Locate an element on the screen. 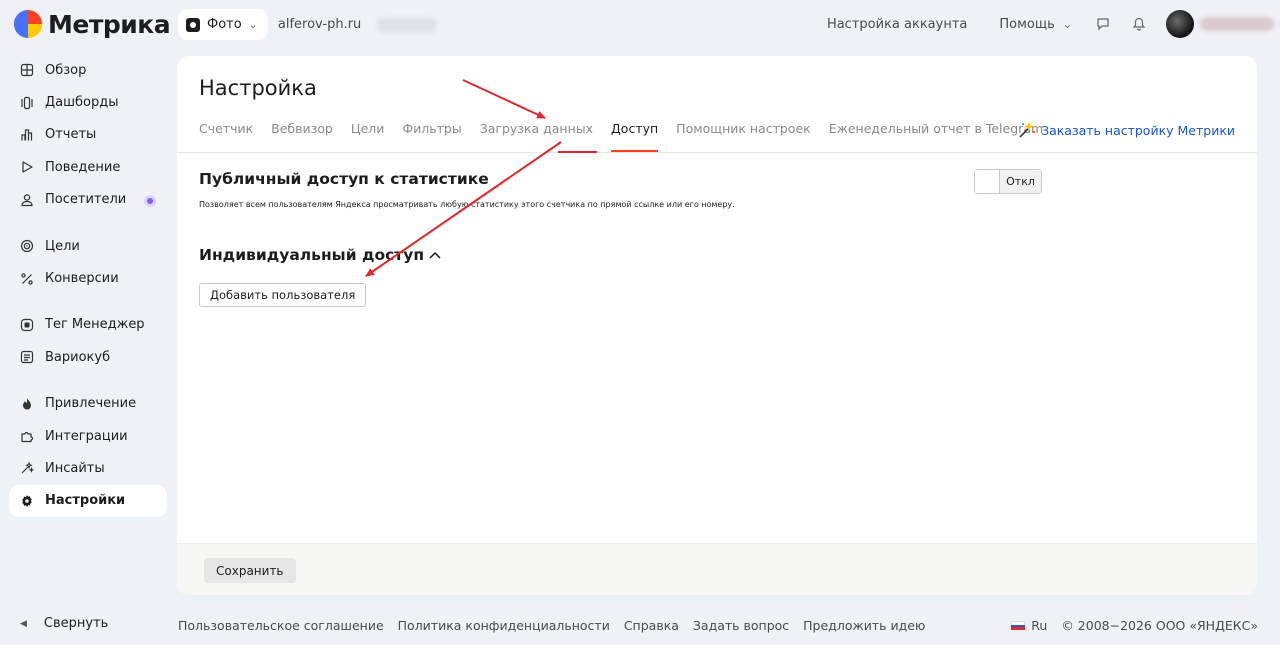 The image size is (1280, 645). sidebar-item-label: Тег Менеджер is located at coordinates (95, 325).